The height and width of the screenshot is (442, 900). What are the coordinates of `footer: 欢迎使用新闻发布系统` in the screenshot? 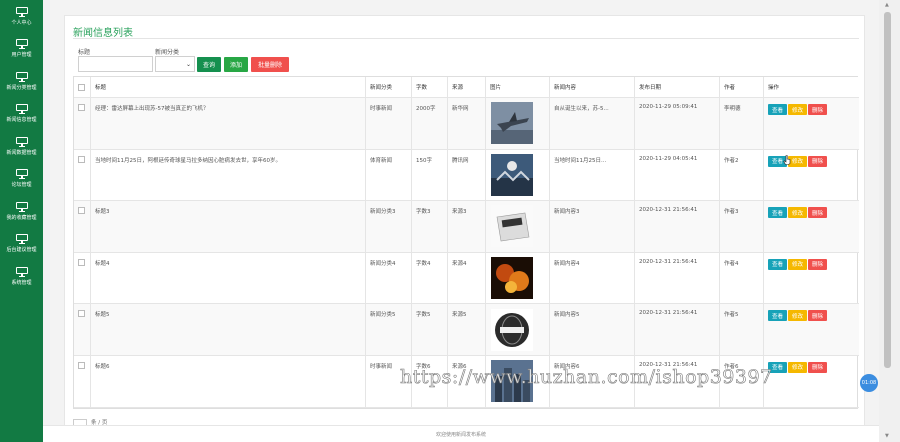 It's located at (461, 433).